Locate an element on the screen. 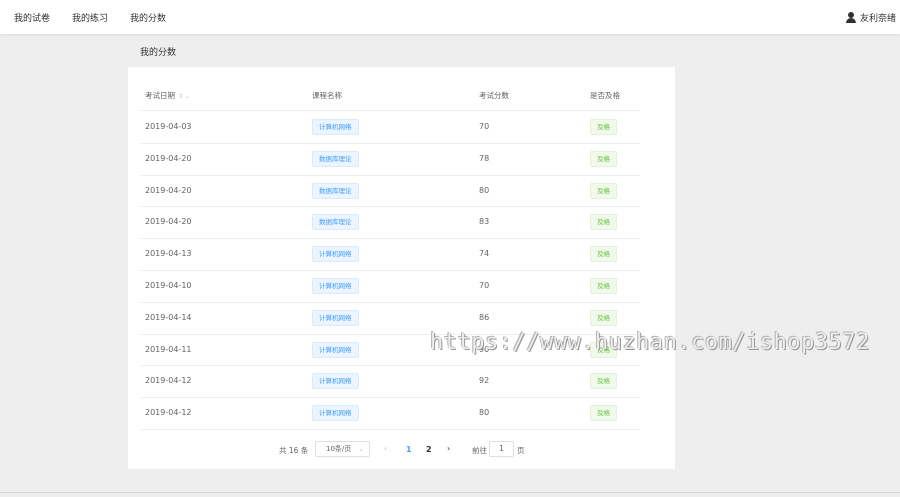 Image resolution: width=900 pixels, height=497 pixels. nav-my-practice: 我的练习 is located at coordinates (90, 17).